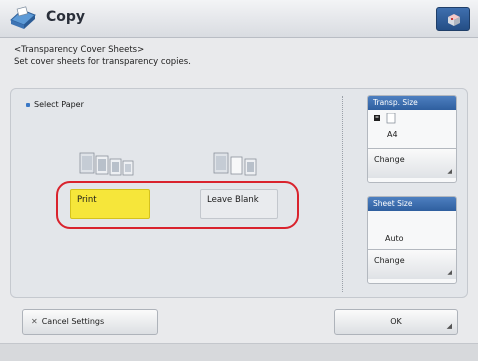 The height and width of the screenshot is (361, 478). Describe the element at coordinates (28, 104) in the screenshot. I see `bullet-icon` at that location.